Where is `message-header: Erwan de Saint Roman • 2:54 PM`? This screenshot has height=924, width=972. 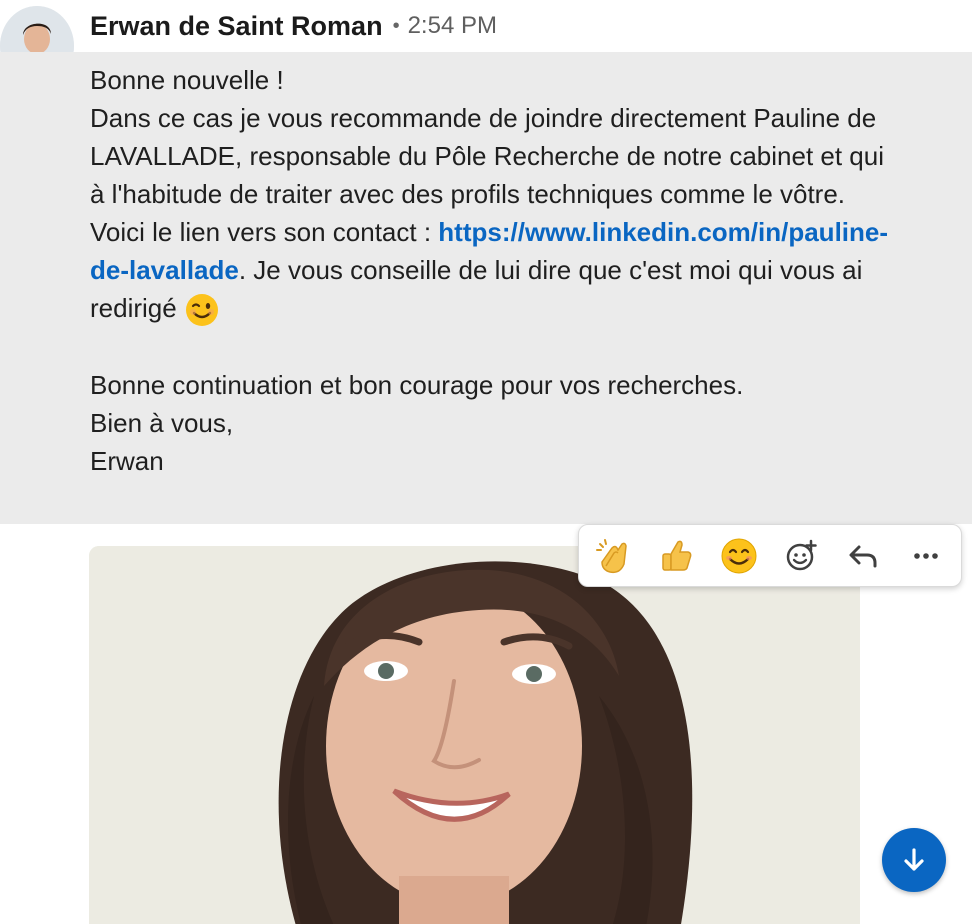 message-header: Erwan de Saint Roman • 2:54 PM is located at coordinates (293, 26).